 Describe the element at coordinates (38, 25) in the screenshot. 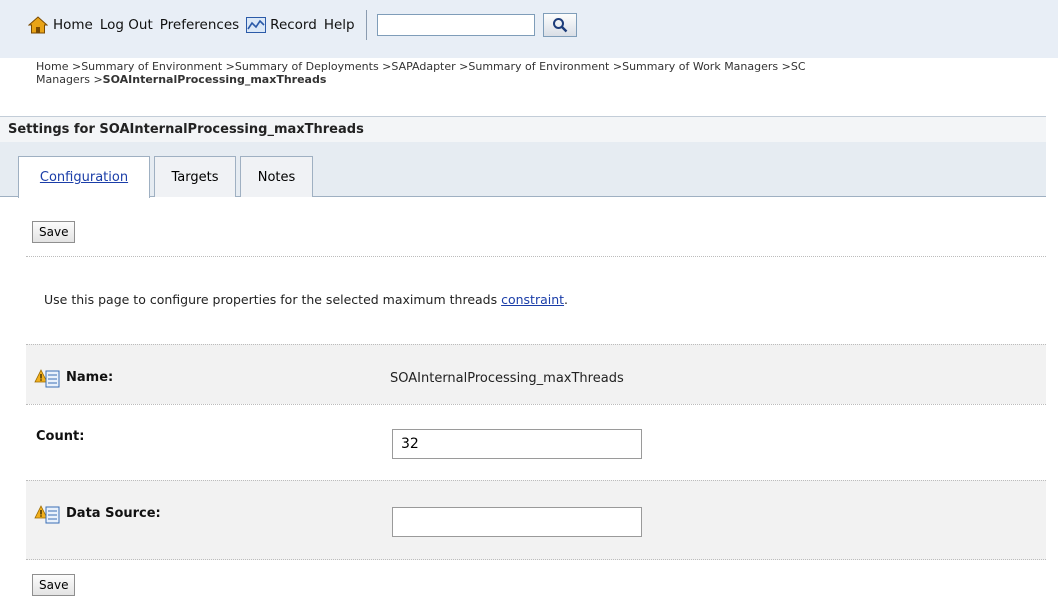

I see `home-icon` at that location.